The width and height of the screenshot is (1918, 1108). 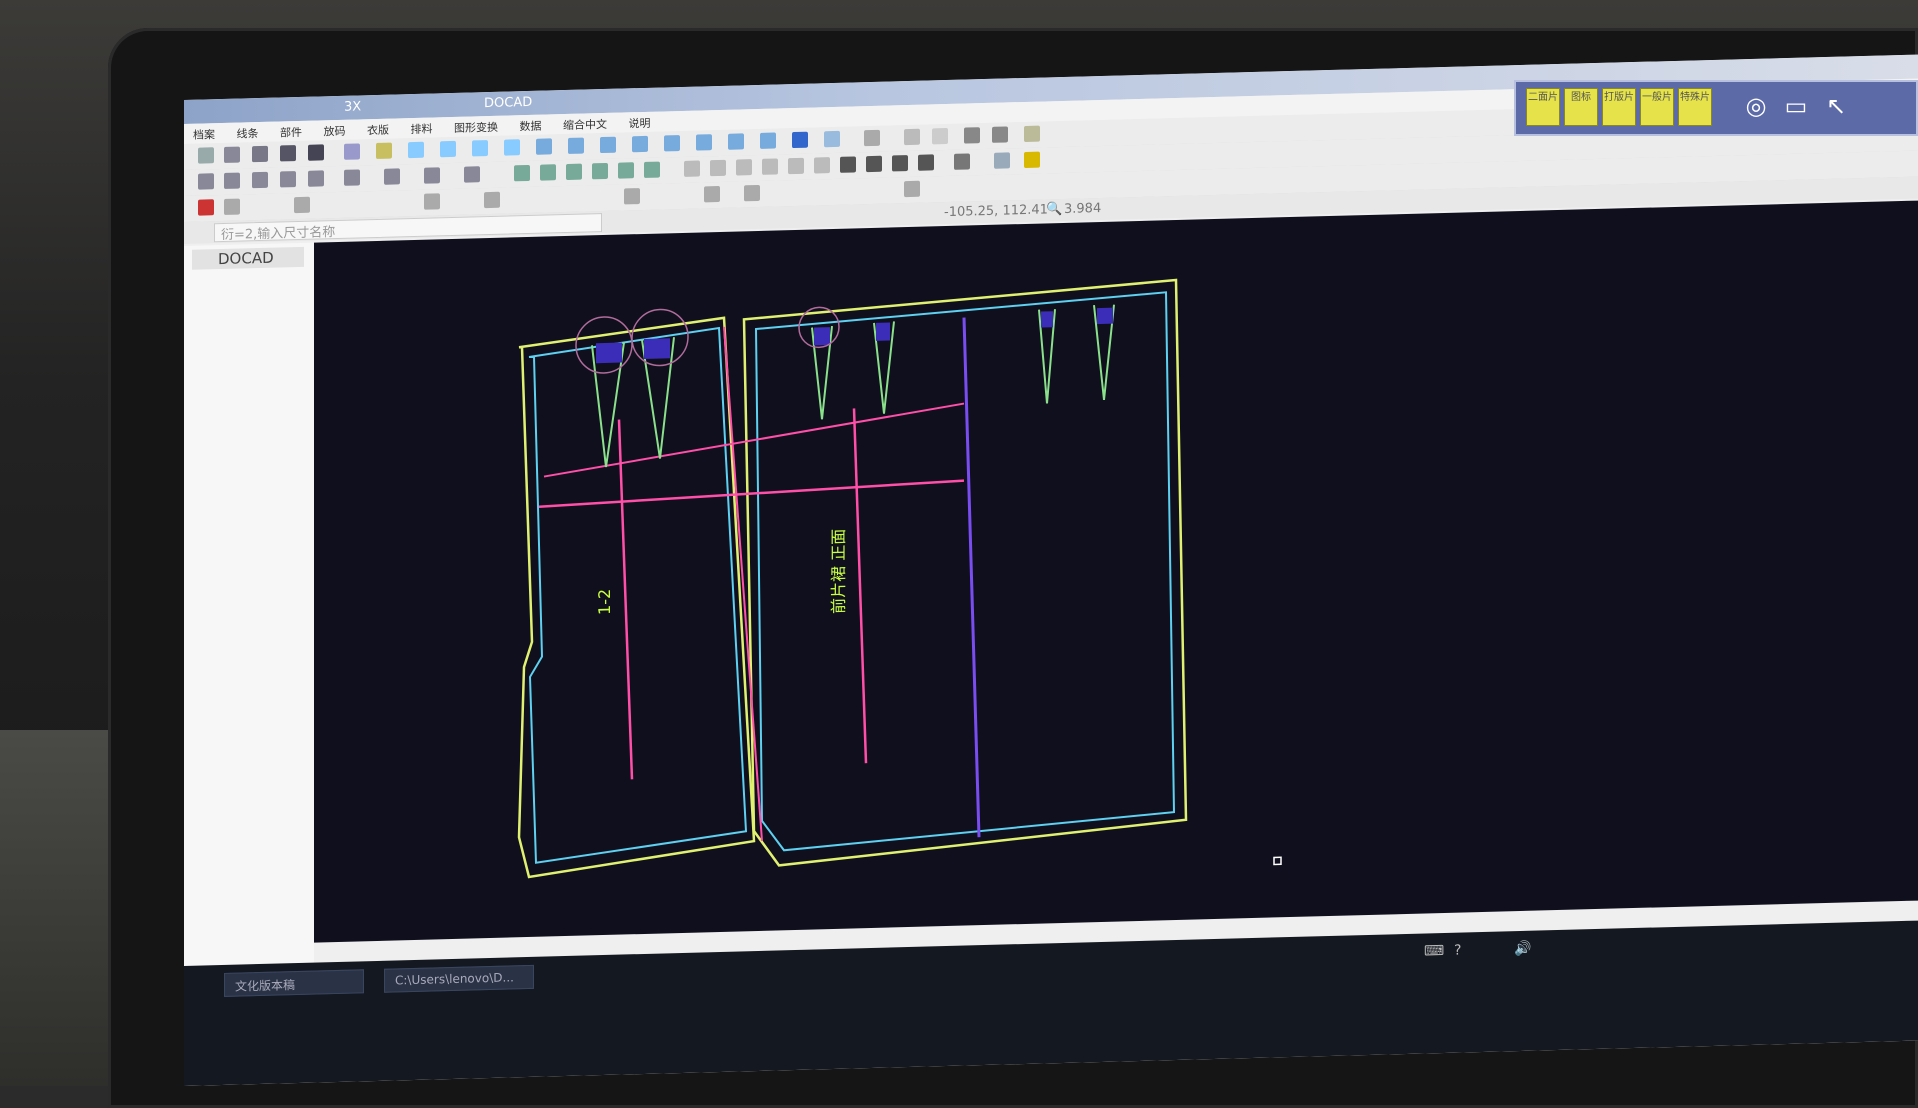 What do you see at coordinates (352, 151) in the screenshot?
I see `print-icon` at bounding box center [352, 151].